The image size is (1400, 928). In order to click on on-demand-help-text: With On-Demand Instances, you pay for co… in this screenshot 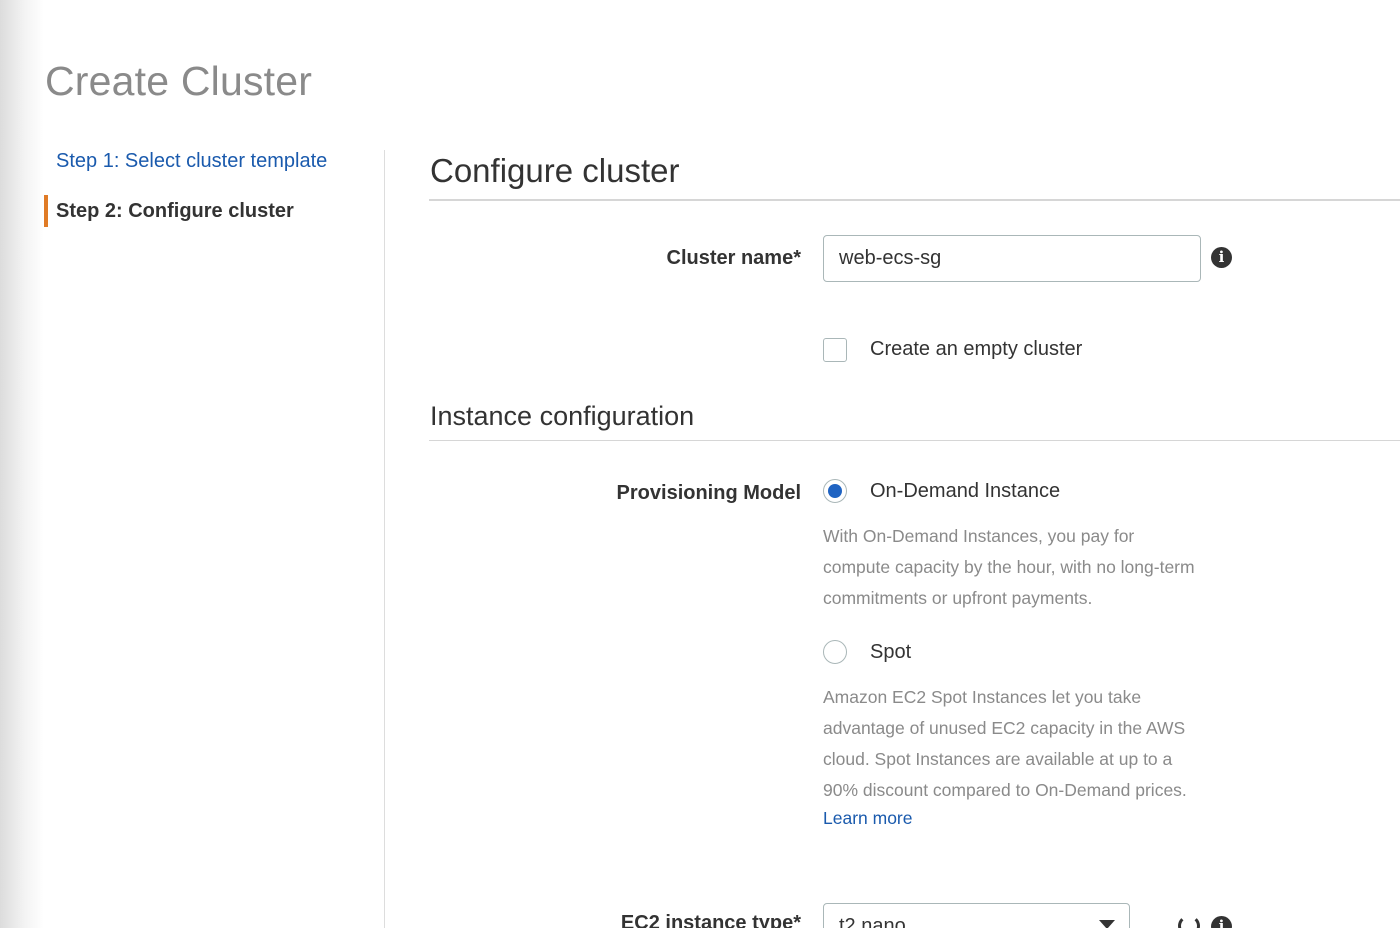, I will do `click(1009, 567)`.